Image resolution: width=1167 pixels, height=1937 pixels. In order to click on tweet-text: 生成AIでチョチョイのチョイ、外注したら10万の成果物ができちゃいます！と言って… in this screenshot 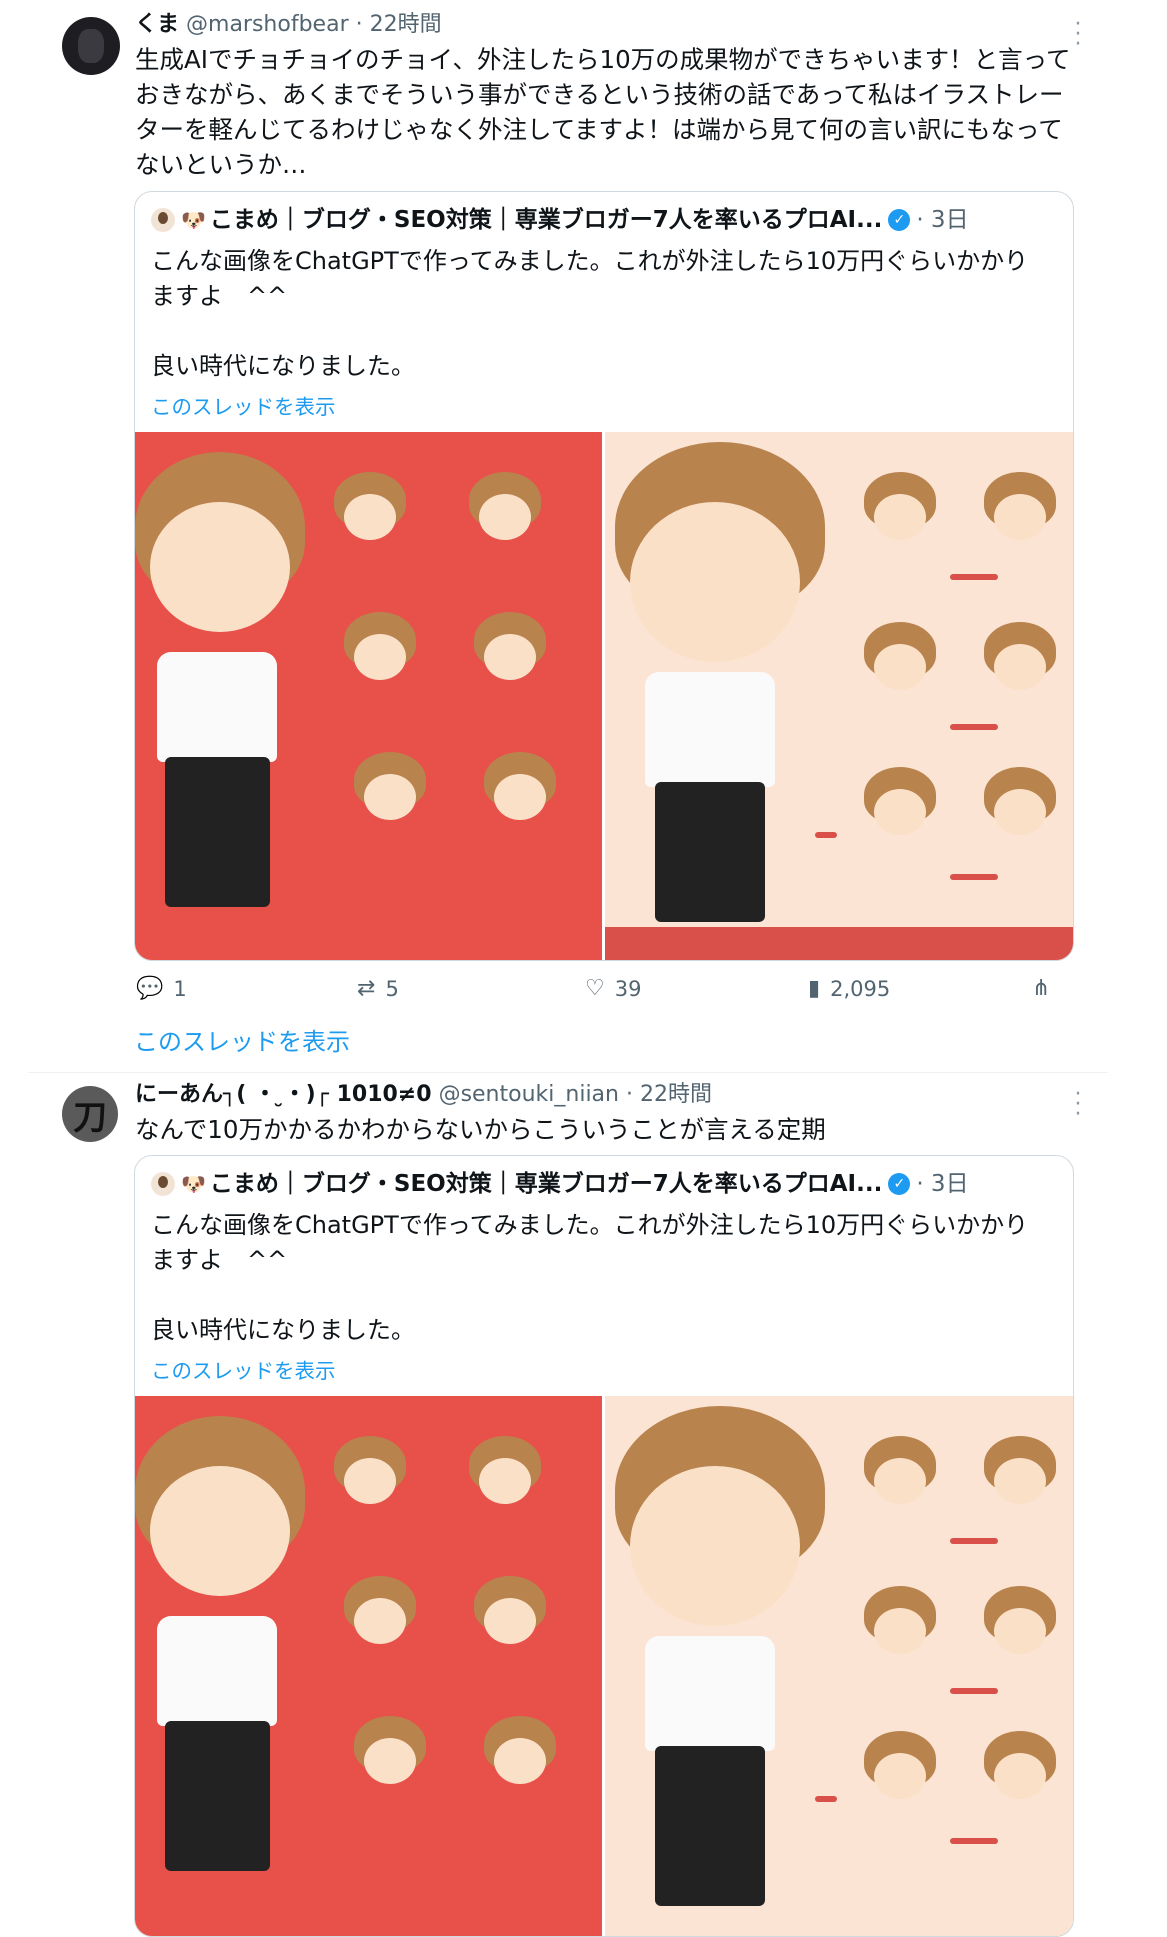, I will do `click(603, 112)`.